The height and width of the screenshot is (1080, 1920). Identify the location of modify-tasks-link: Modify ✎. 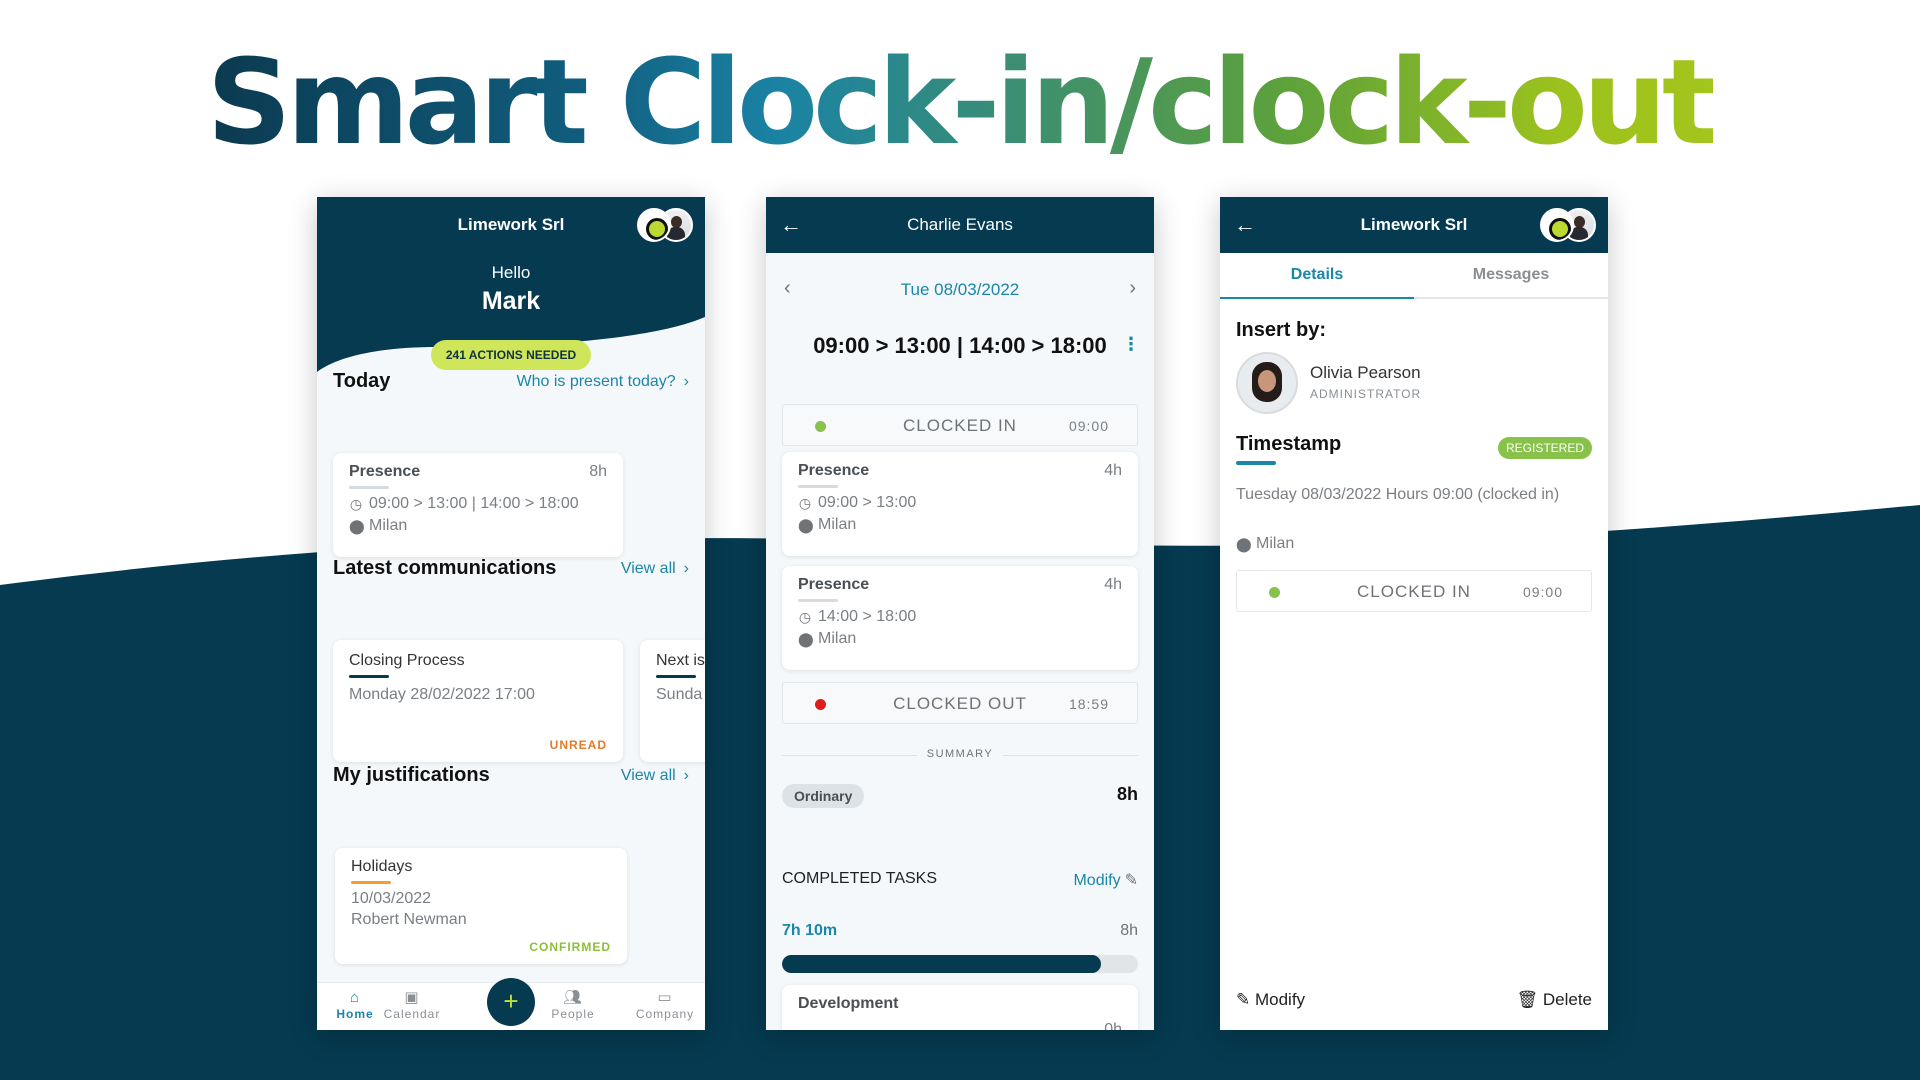
(1105, 880).